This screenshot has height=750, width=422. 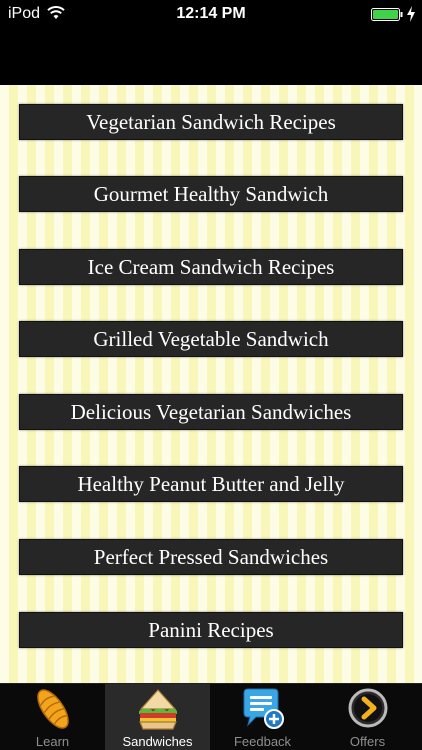 I want to click on tab-label-learn: Learn, so click(x=52, y=741).